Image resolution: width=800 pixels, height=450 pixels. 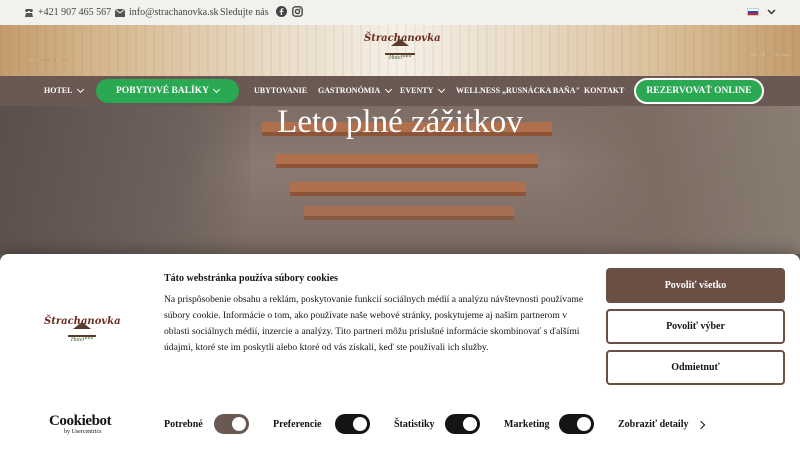 I want to click on show-details-label: Zobraziť detaily, so click(x=653, y=424).